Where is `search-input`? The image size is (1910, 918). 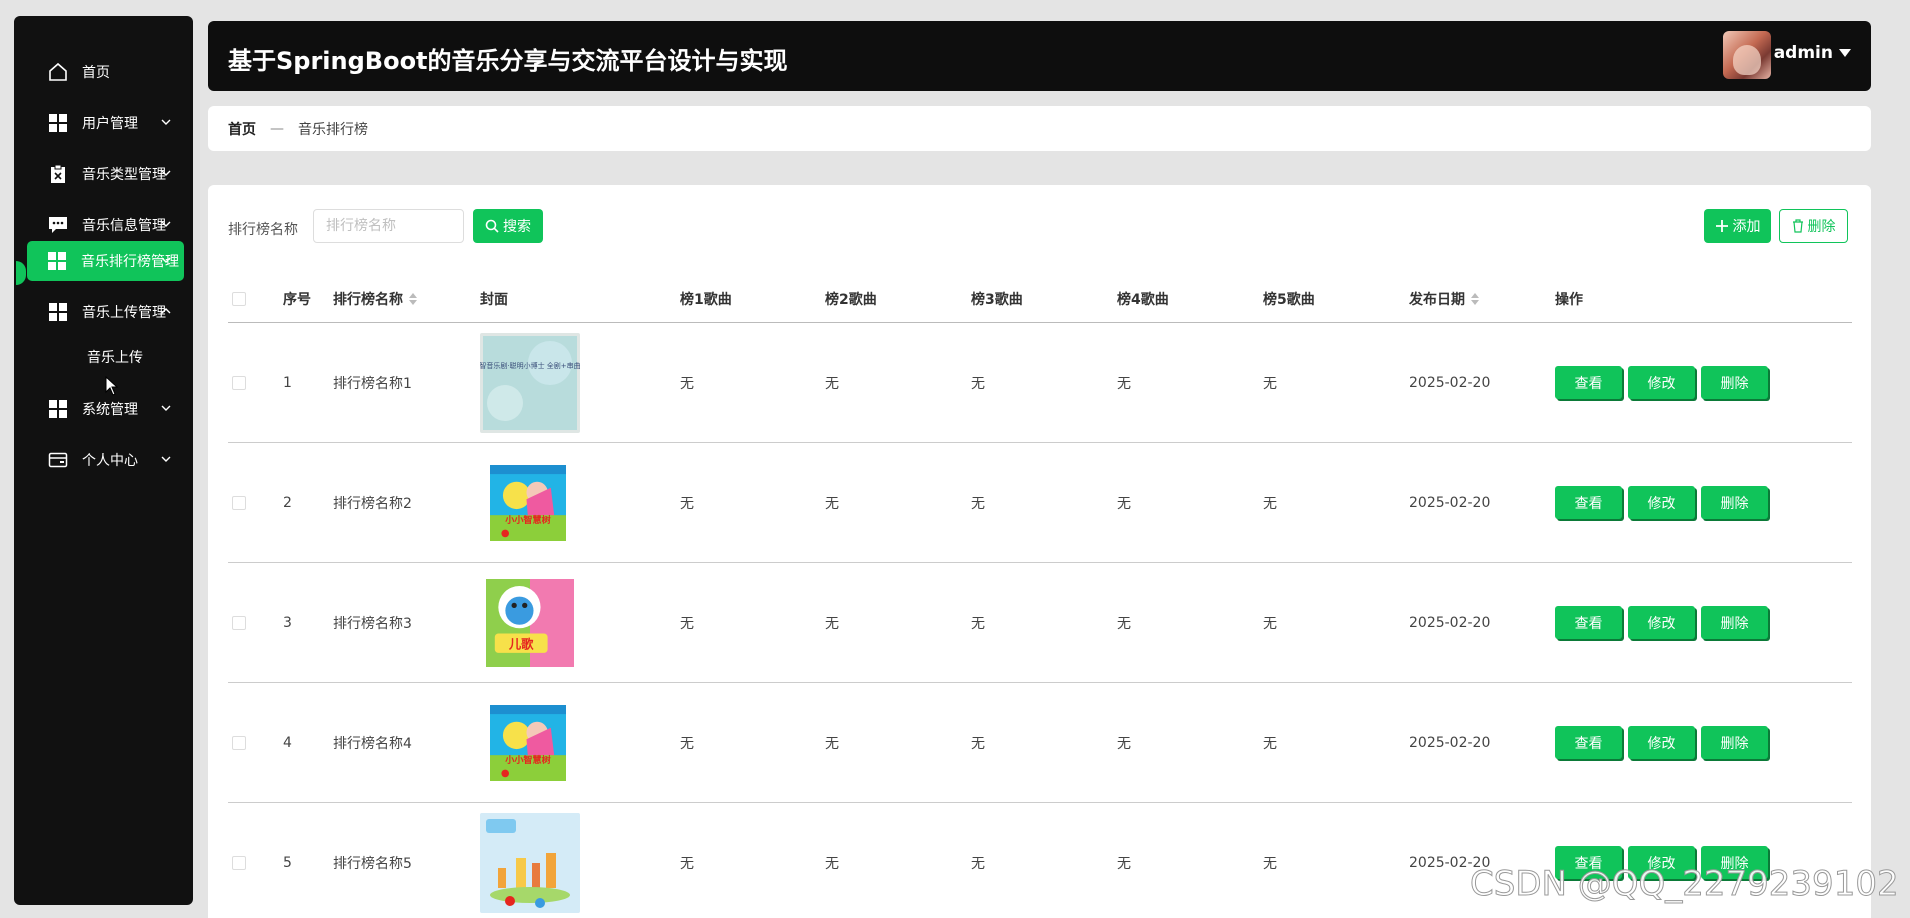 search-input is located at coordinates (388, 226).